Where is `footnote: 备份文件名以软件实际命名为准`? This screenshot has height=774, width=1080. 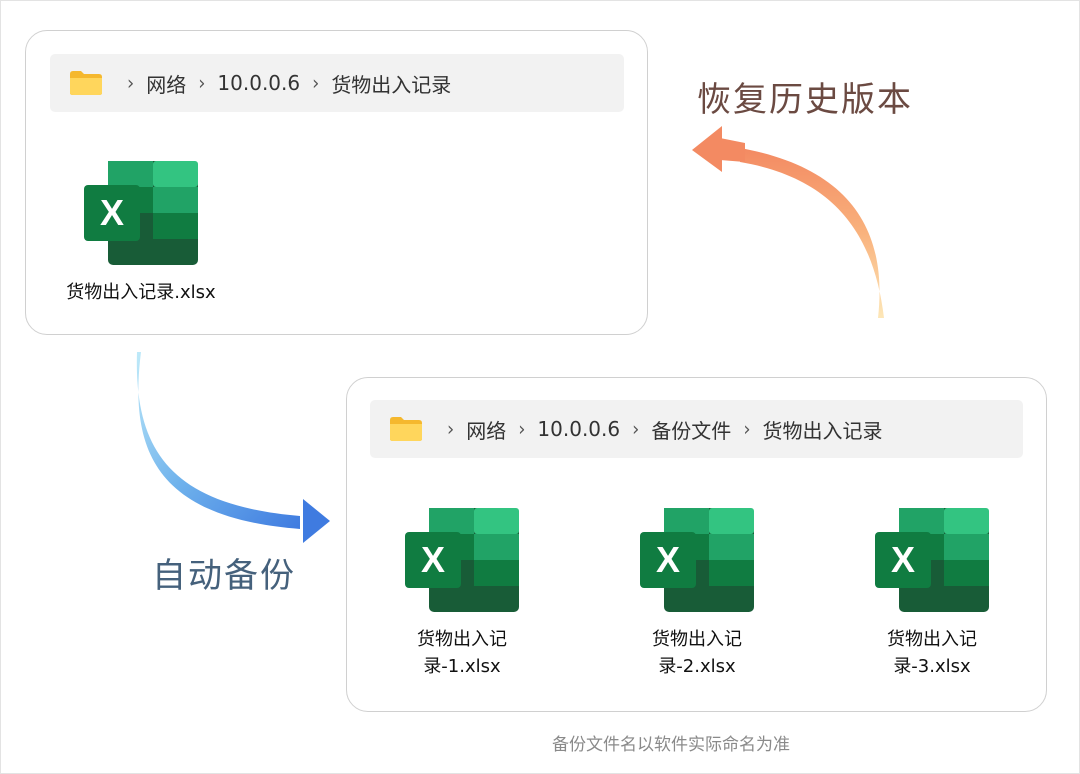 footnote: 备份文件名以软件实际命名为准 is located at coordinates (671, 745).